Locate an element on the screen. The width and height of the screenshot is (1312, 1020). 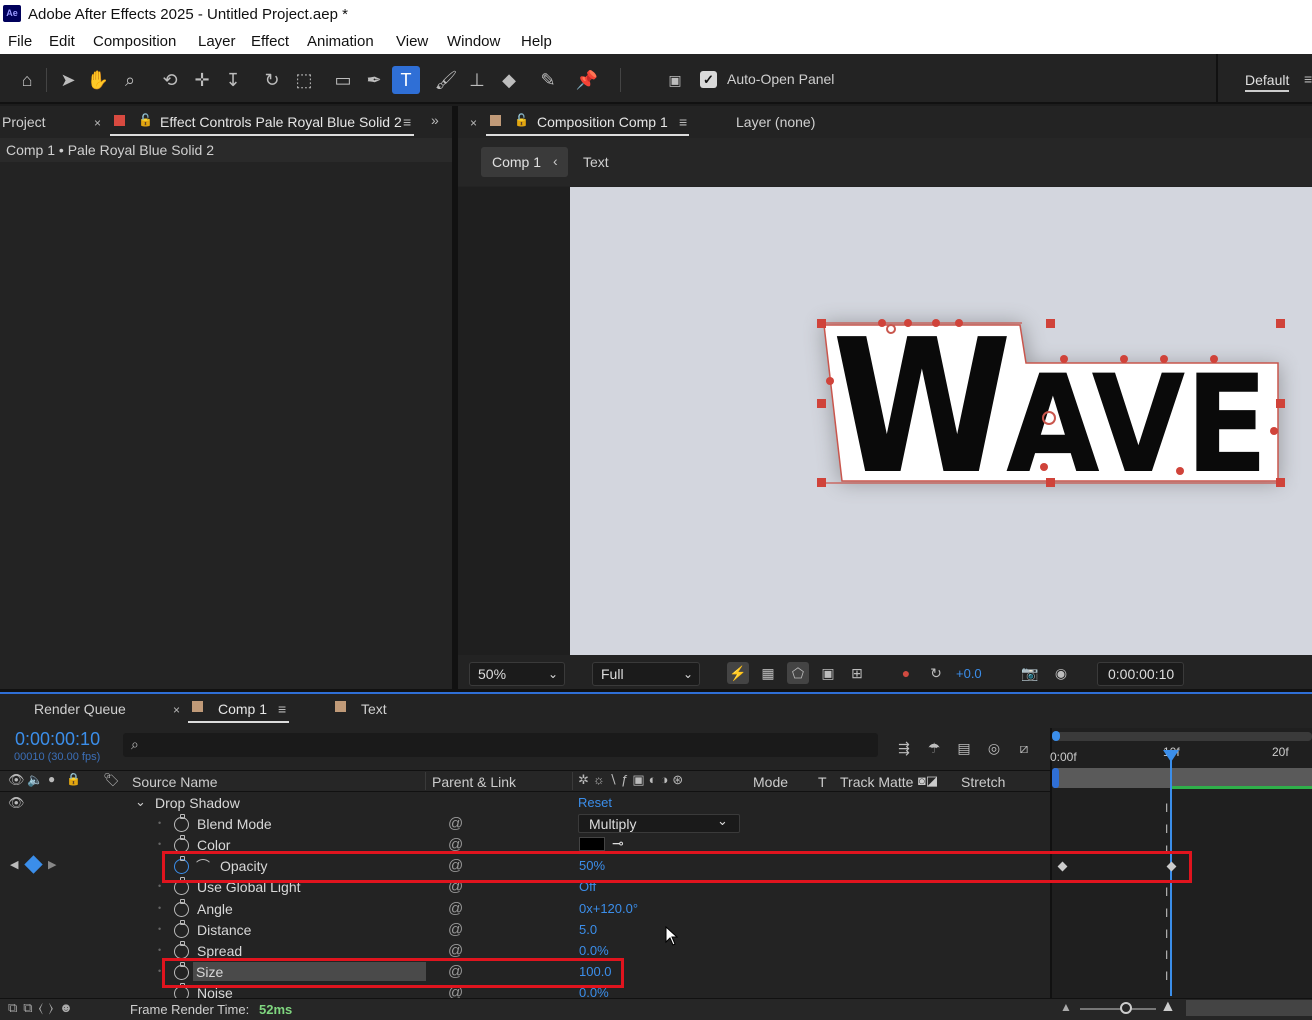
grid-guides-icon: ⊞ is located at coordinates (857, 673).